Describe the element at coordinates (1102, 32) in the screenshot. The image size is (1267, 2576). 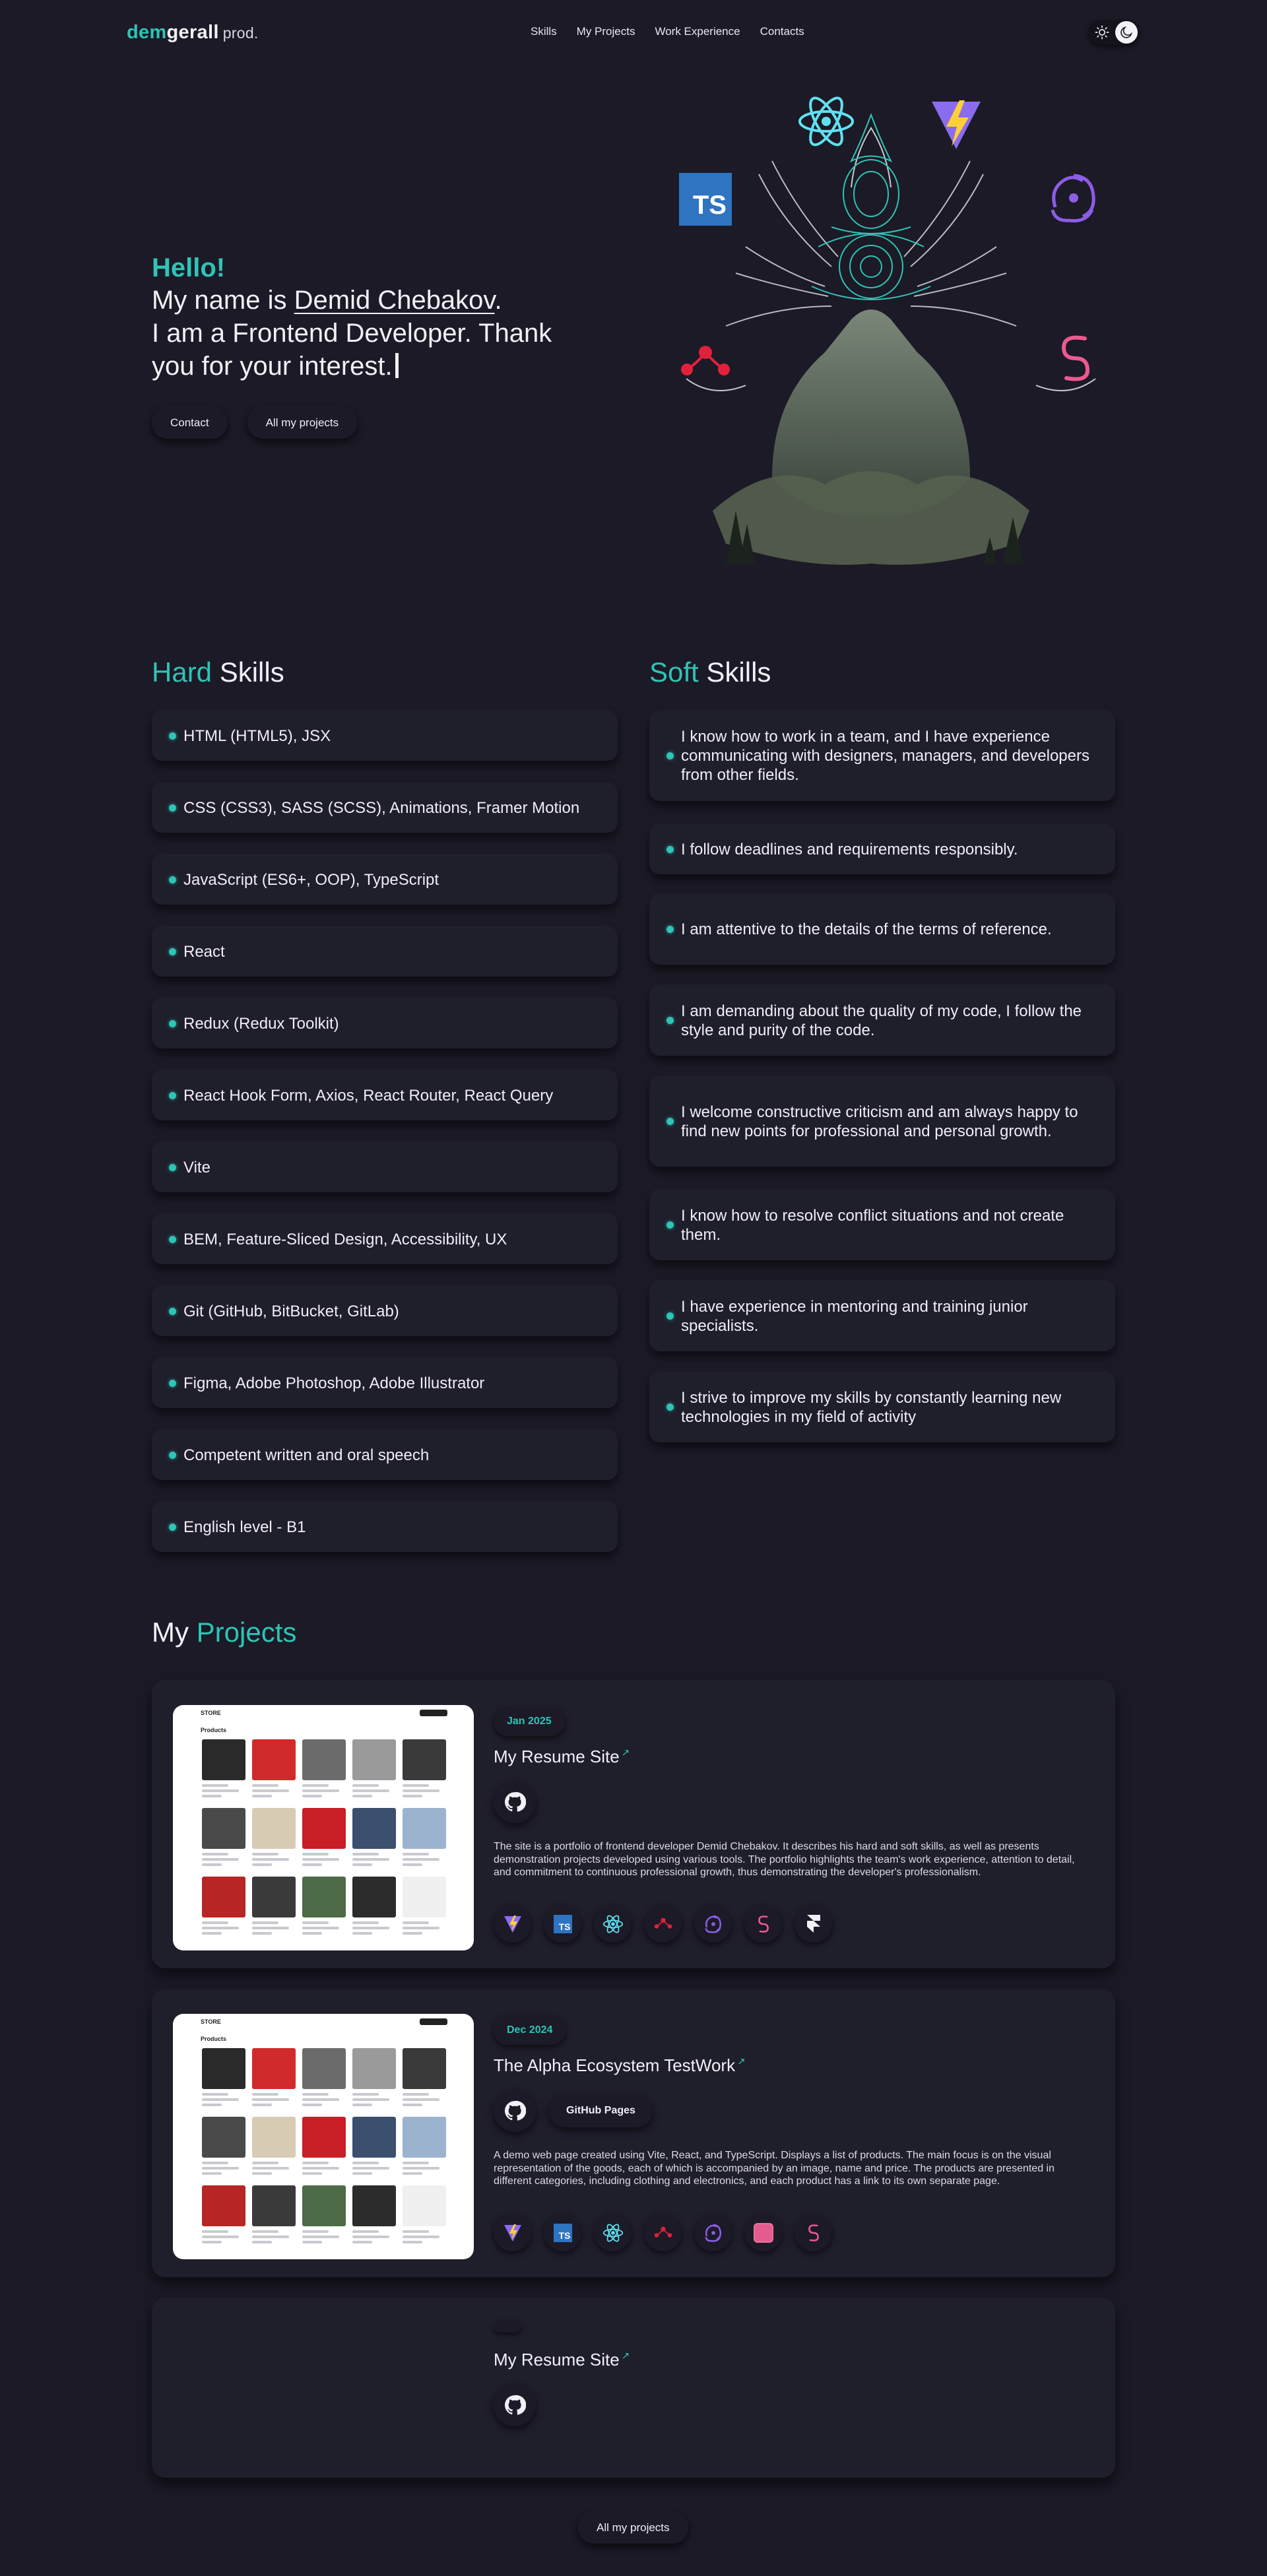
I see `sun-icon` at that location.